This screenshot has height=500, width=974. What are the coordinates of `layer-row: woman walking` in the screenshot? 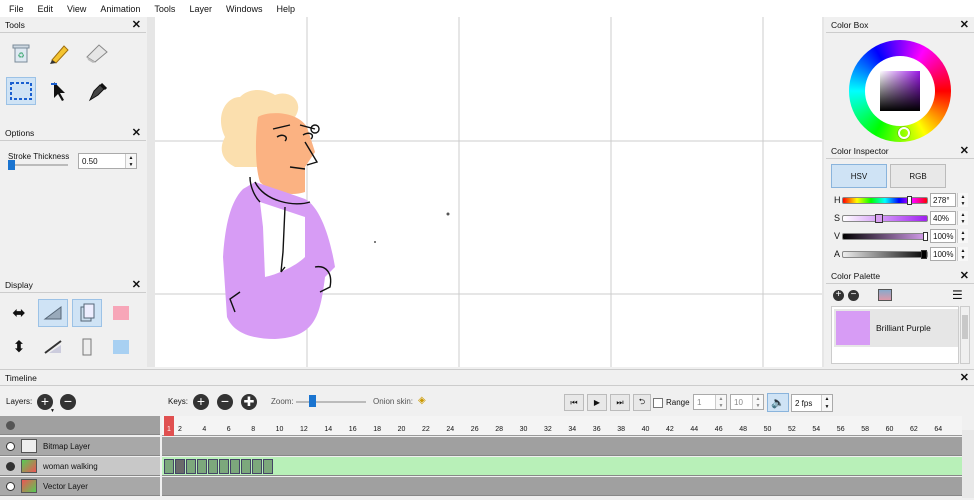 It's located at (80, 466).